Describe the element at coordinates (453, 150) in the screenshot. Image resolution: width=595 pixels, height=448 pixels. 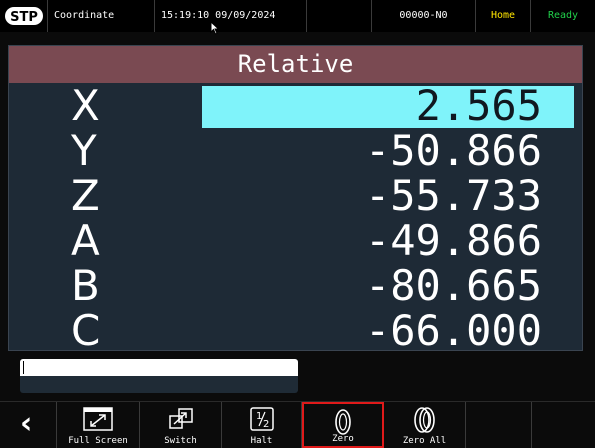
I see `axis-value: -50.866` at that location.